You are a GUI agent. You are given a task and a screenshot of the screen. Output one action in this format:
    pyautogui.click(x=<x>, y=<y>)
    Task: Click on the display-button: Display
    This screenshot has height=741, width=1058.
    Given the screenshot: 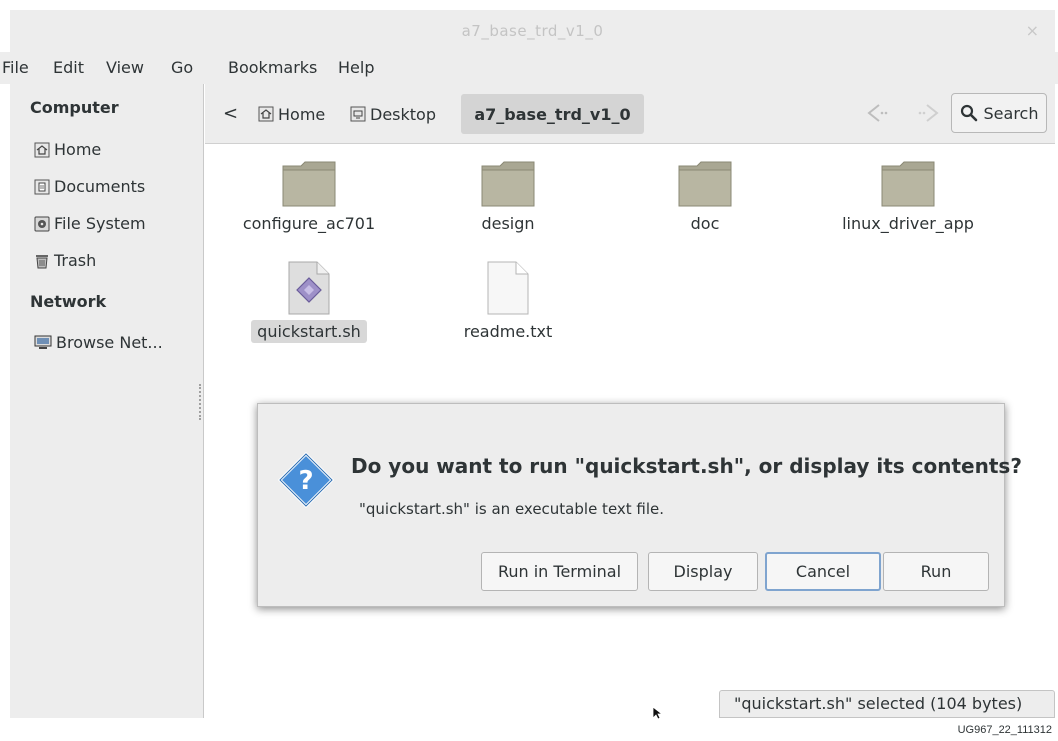 What is the action you would take?
    pyautogui.click(x=703, y=571)
    